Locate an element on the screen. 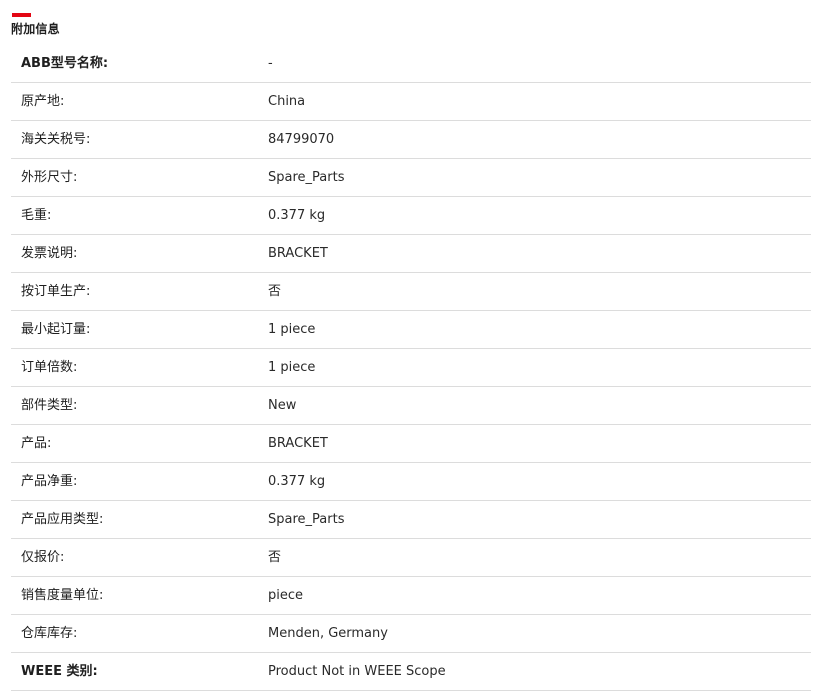 This screenshot has height=699, width=820. table-row: 产品净重: 0.377 kg is located at coordinates (411, 482).